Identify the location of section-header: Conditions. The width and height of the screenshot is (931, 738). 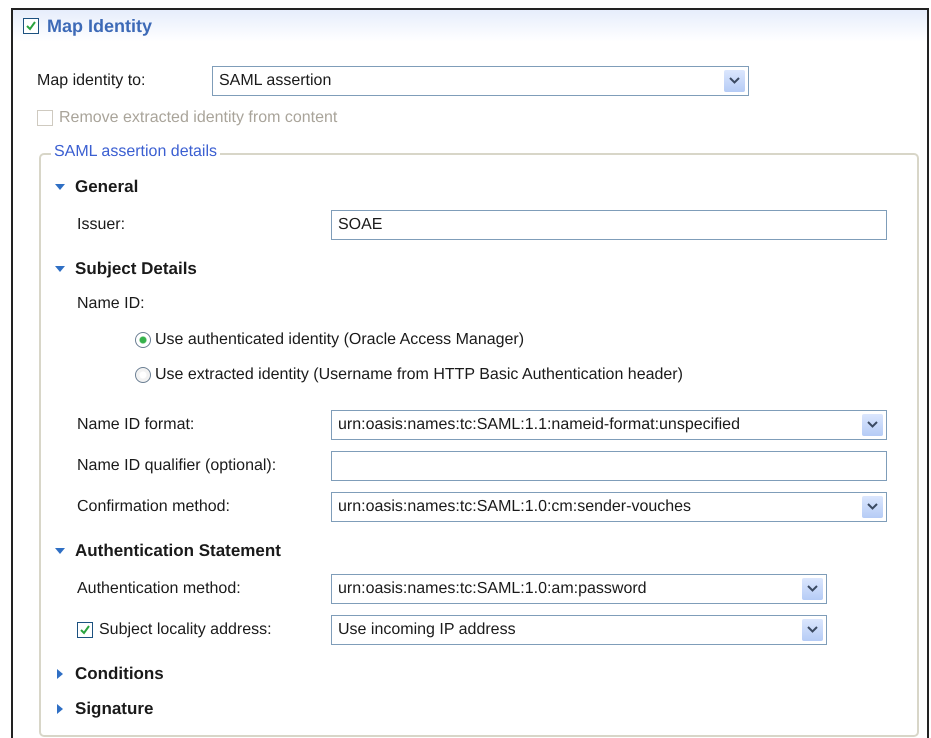
(486, 673).